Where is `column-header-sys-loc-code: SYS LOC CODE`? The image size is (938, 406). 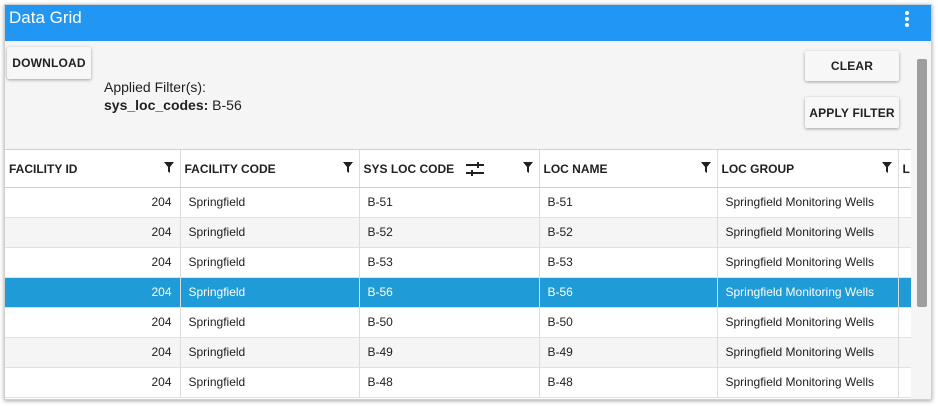 column-header-sys-loc-code: SYS LOC CODE is located at coordinates (449, 169).